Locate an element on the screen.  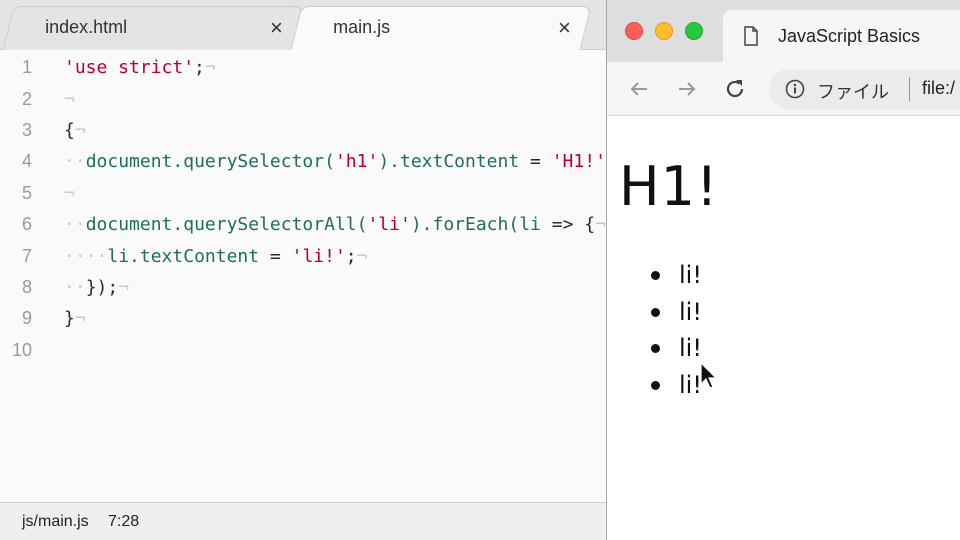
minimize-window-button is located at coordinates (664, 31).